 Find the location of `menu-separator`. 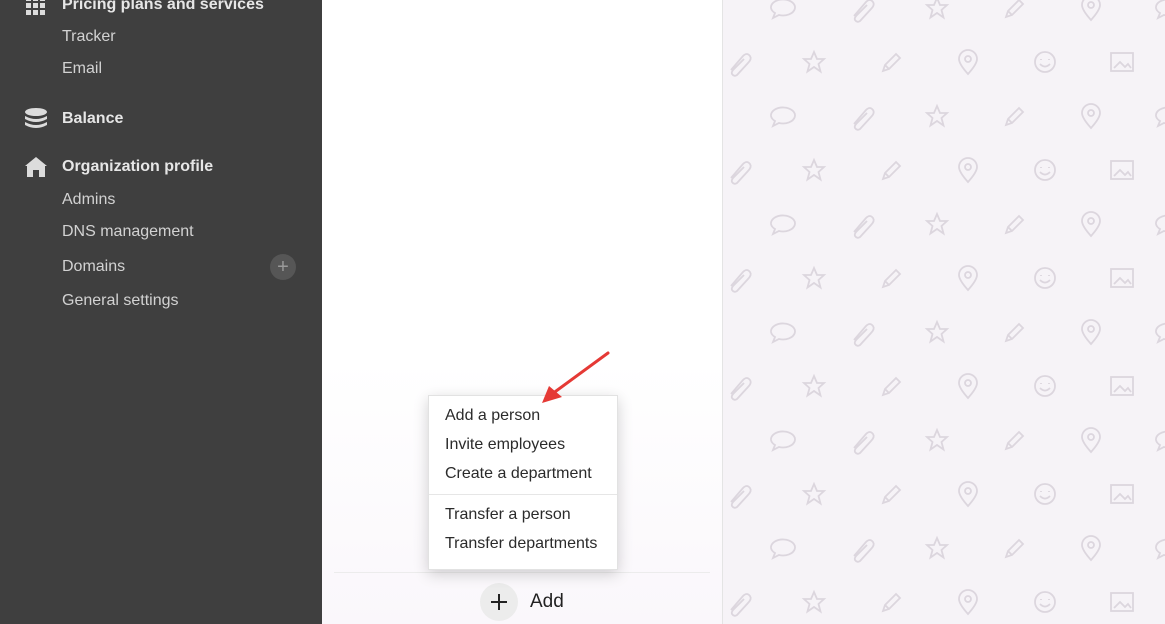

menu-separator is located at coordinates (523, 494).